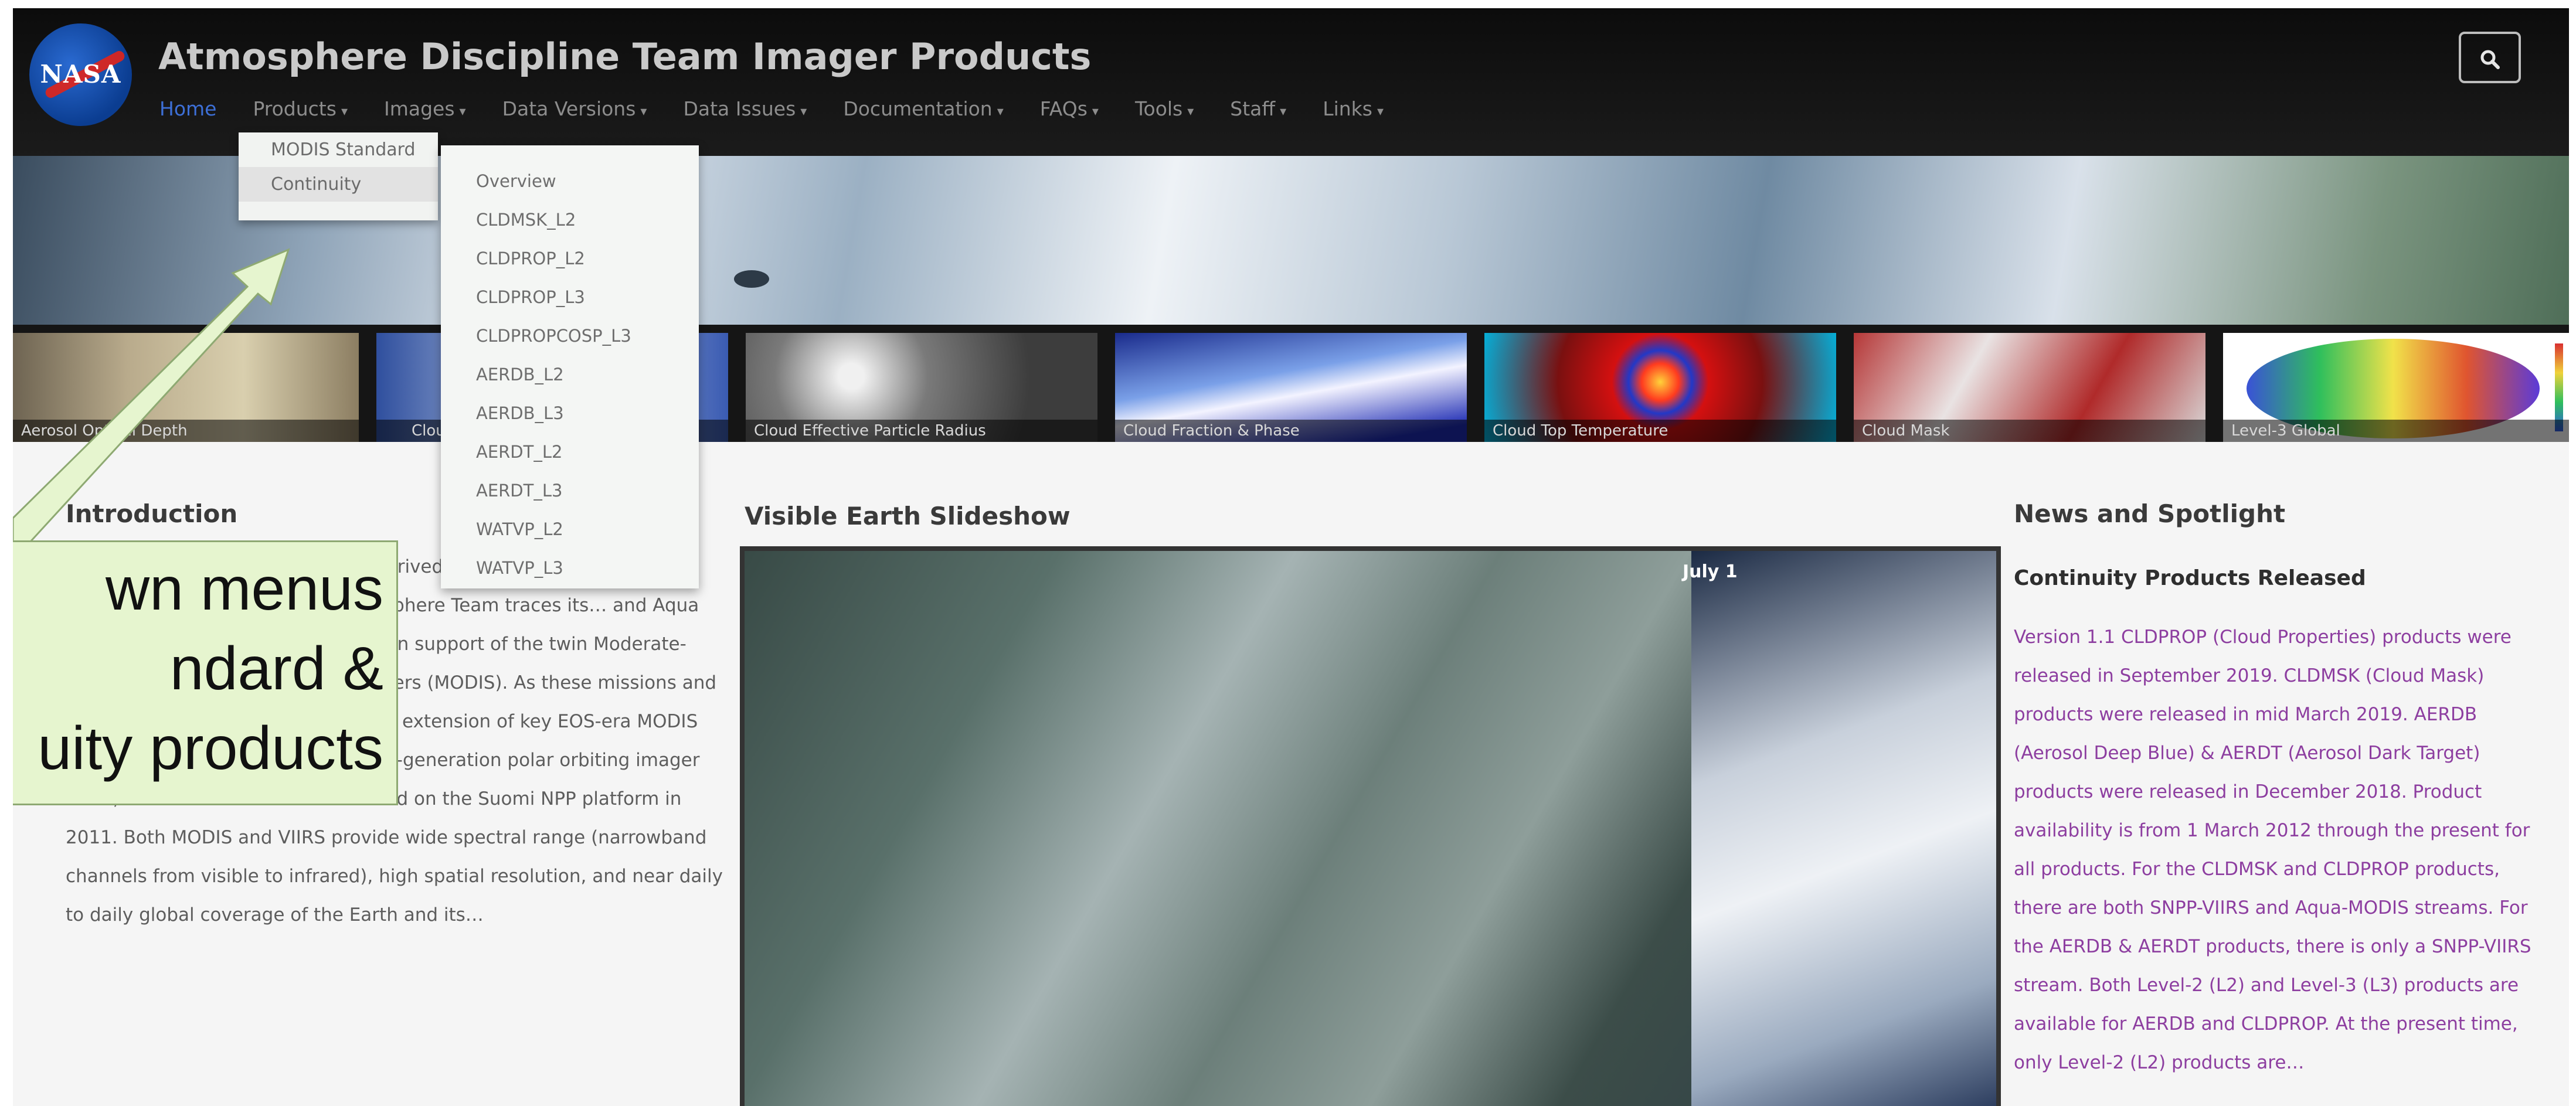 The image size is (2576, 1106). Describe the element at coordinates (570, 529) in the screenshot. I see `menu-item-watvp-l2: WATVP_L2` at that location.